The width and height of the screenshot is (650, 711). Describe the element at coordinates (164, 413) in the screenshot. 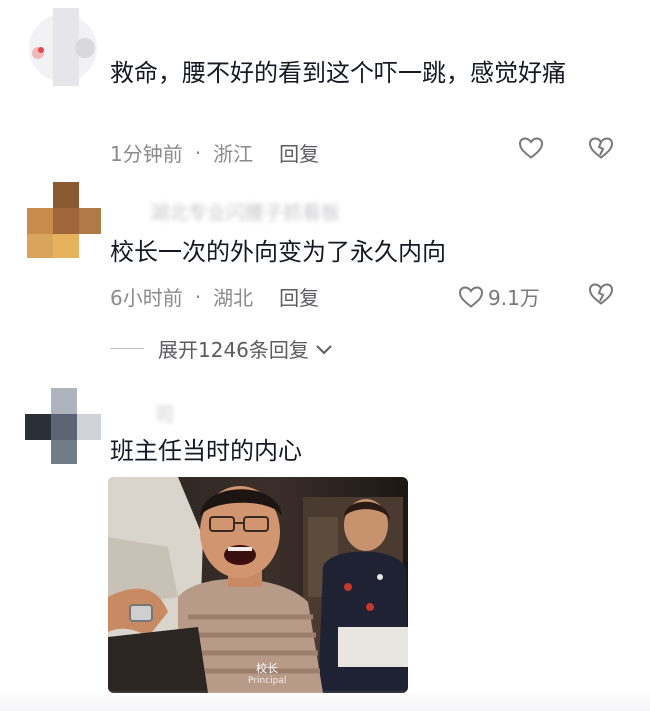

I see `comment-username: 司` at that location.